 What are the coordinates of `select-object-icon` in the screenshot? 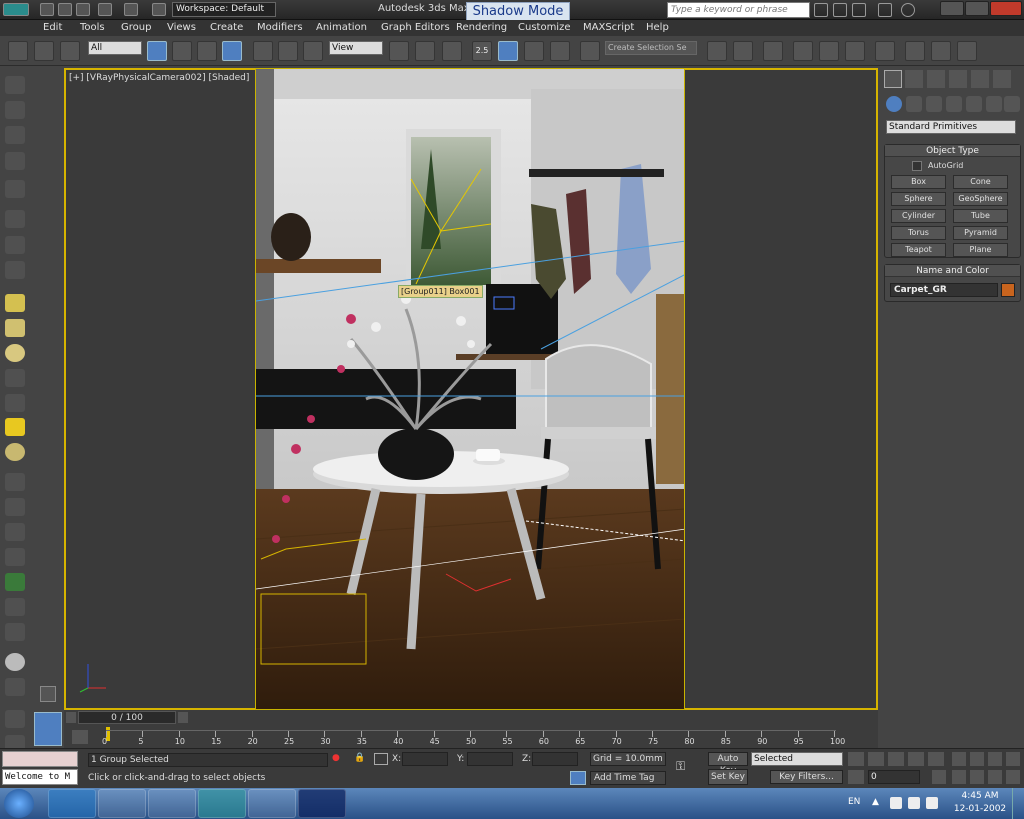 It's located at (157, 51).